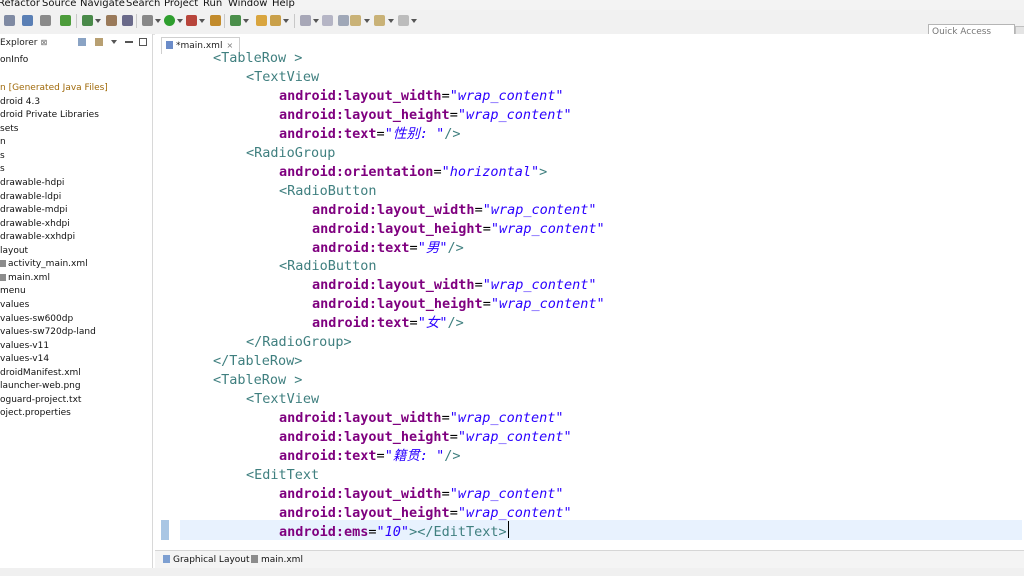 The width and height of the screenshot is (1024, 576). Describe the element at coordinates (24, 359) in the screenshot. I see `tree-item: values-v14` at that location.